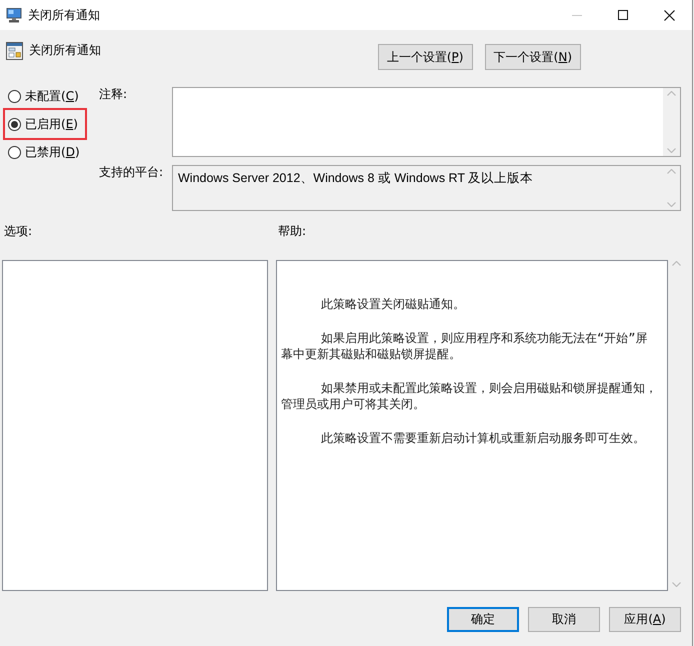 The height and width of the screenshot is (646, 694). What do you see at coordinates (425, 57) in the screenshot?
I see `previous-setting-button: 上一个设置(P)` at bounding box center [425, 57].